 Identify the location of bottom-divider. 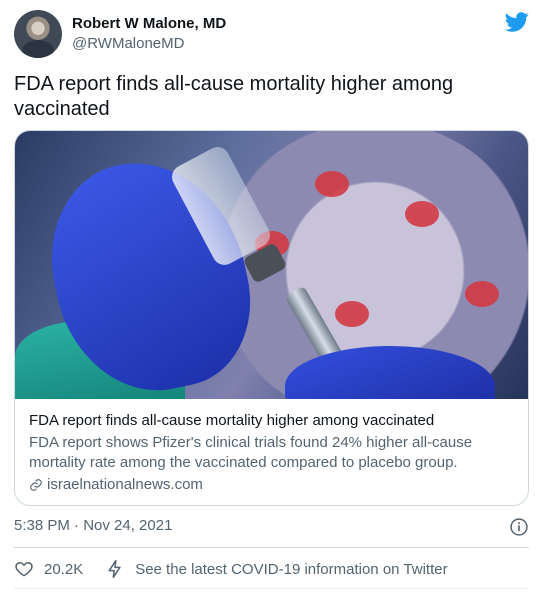
(271, 588).